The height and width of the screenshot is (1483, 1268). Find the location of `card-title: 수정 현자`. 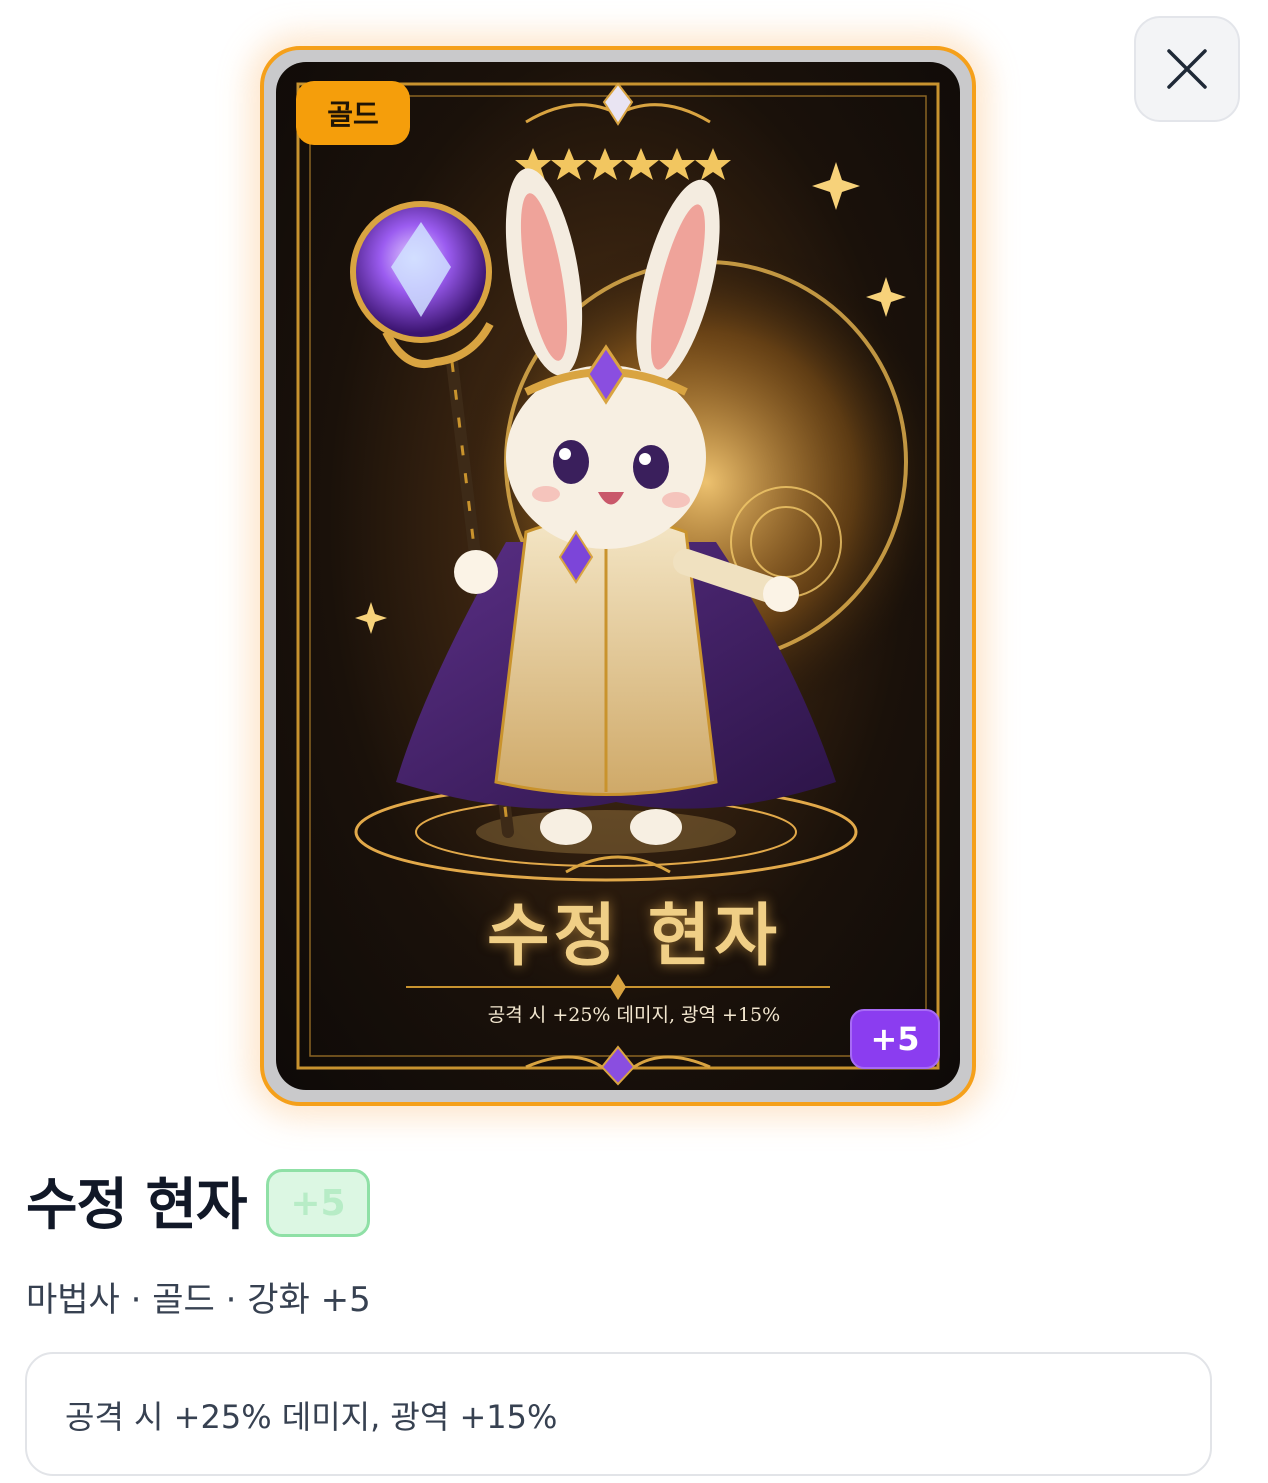

card-title: 수정 현자 is located at coordinates (634, 936).